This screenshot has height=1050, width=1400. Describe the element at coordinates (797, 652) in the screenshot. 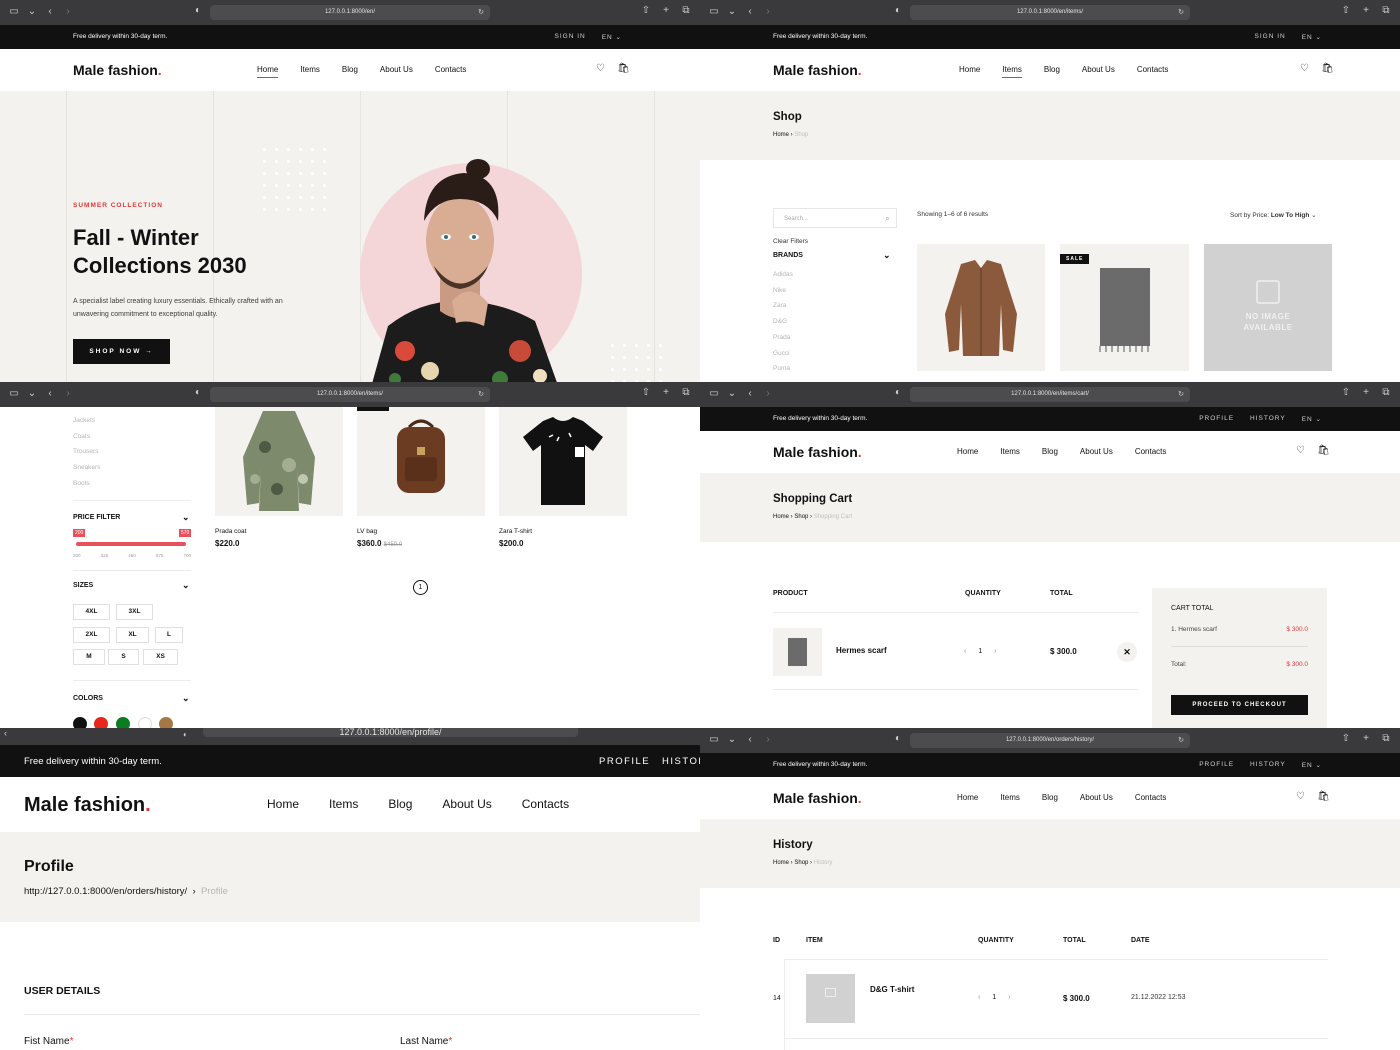

I see `cart-item-image` at that location.